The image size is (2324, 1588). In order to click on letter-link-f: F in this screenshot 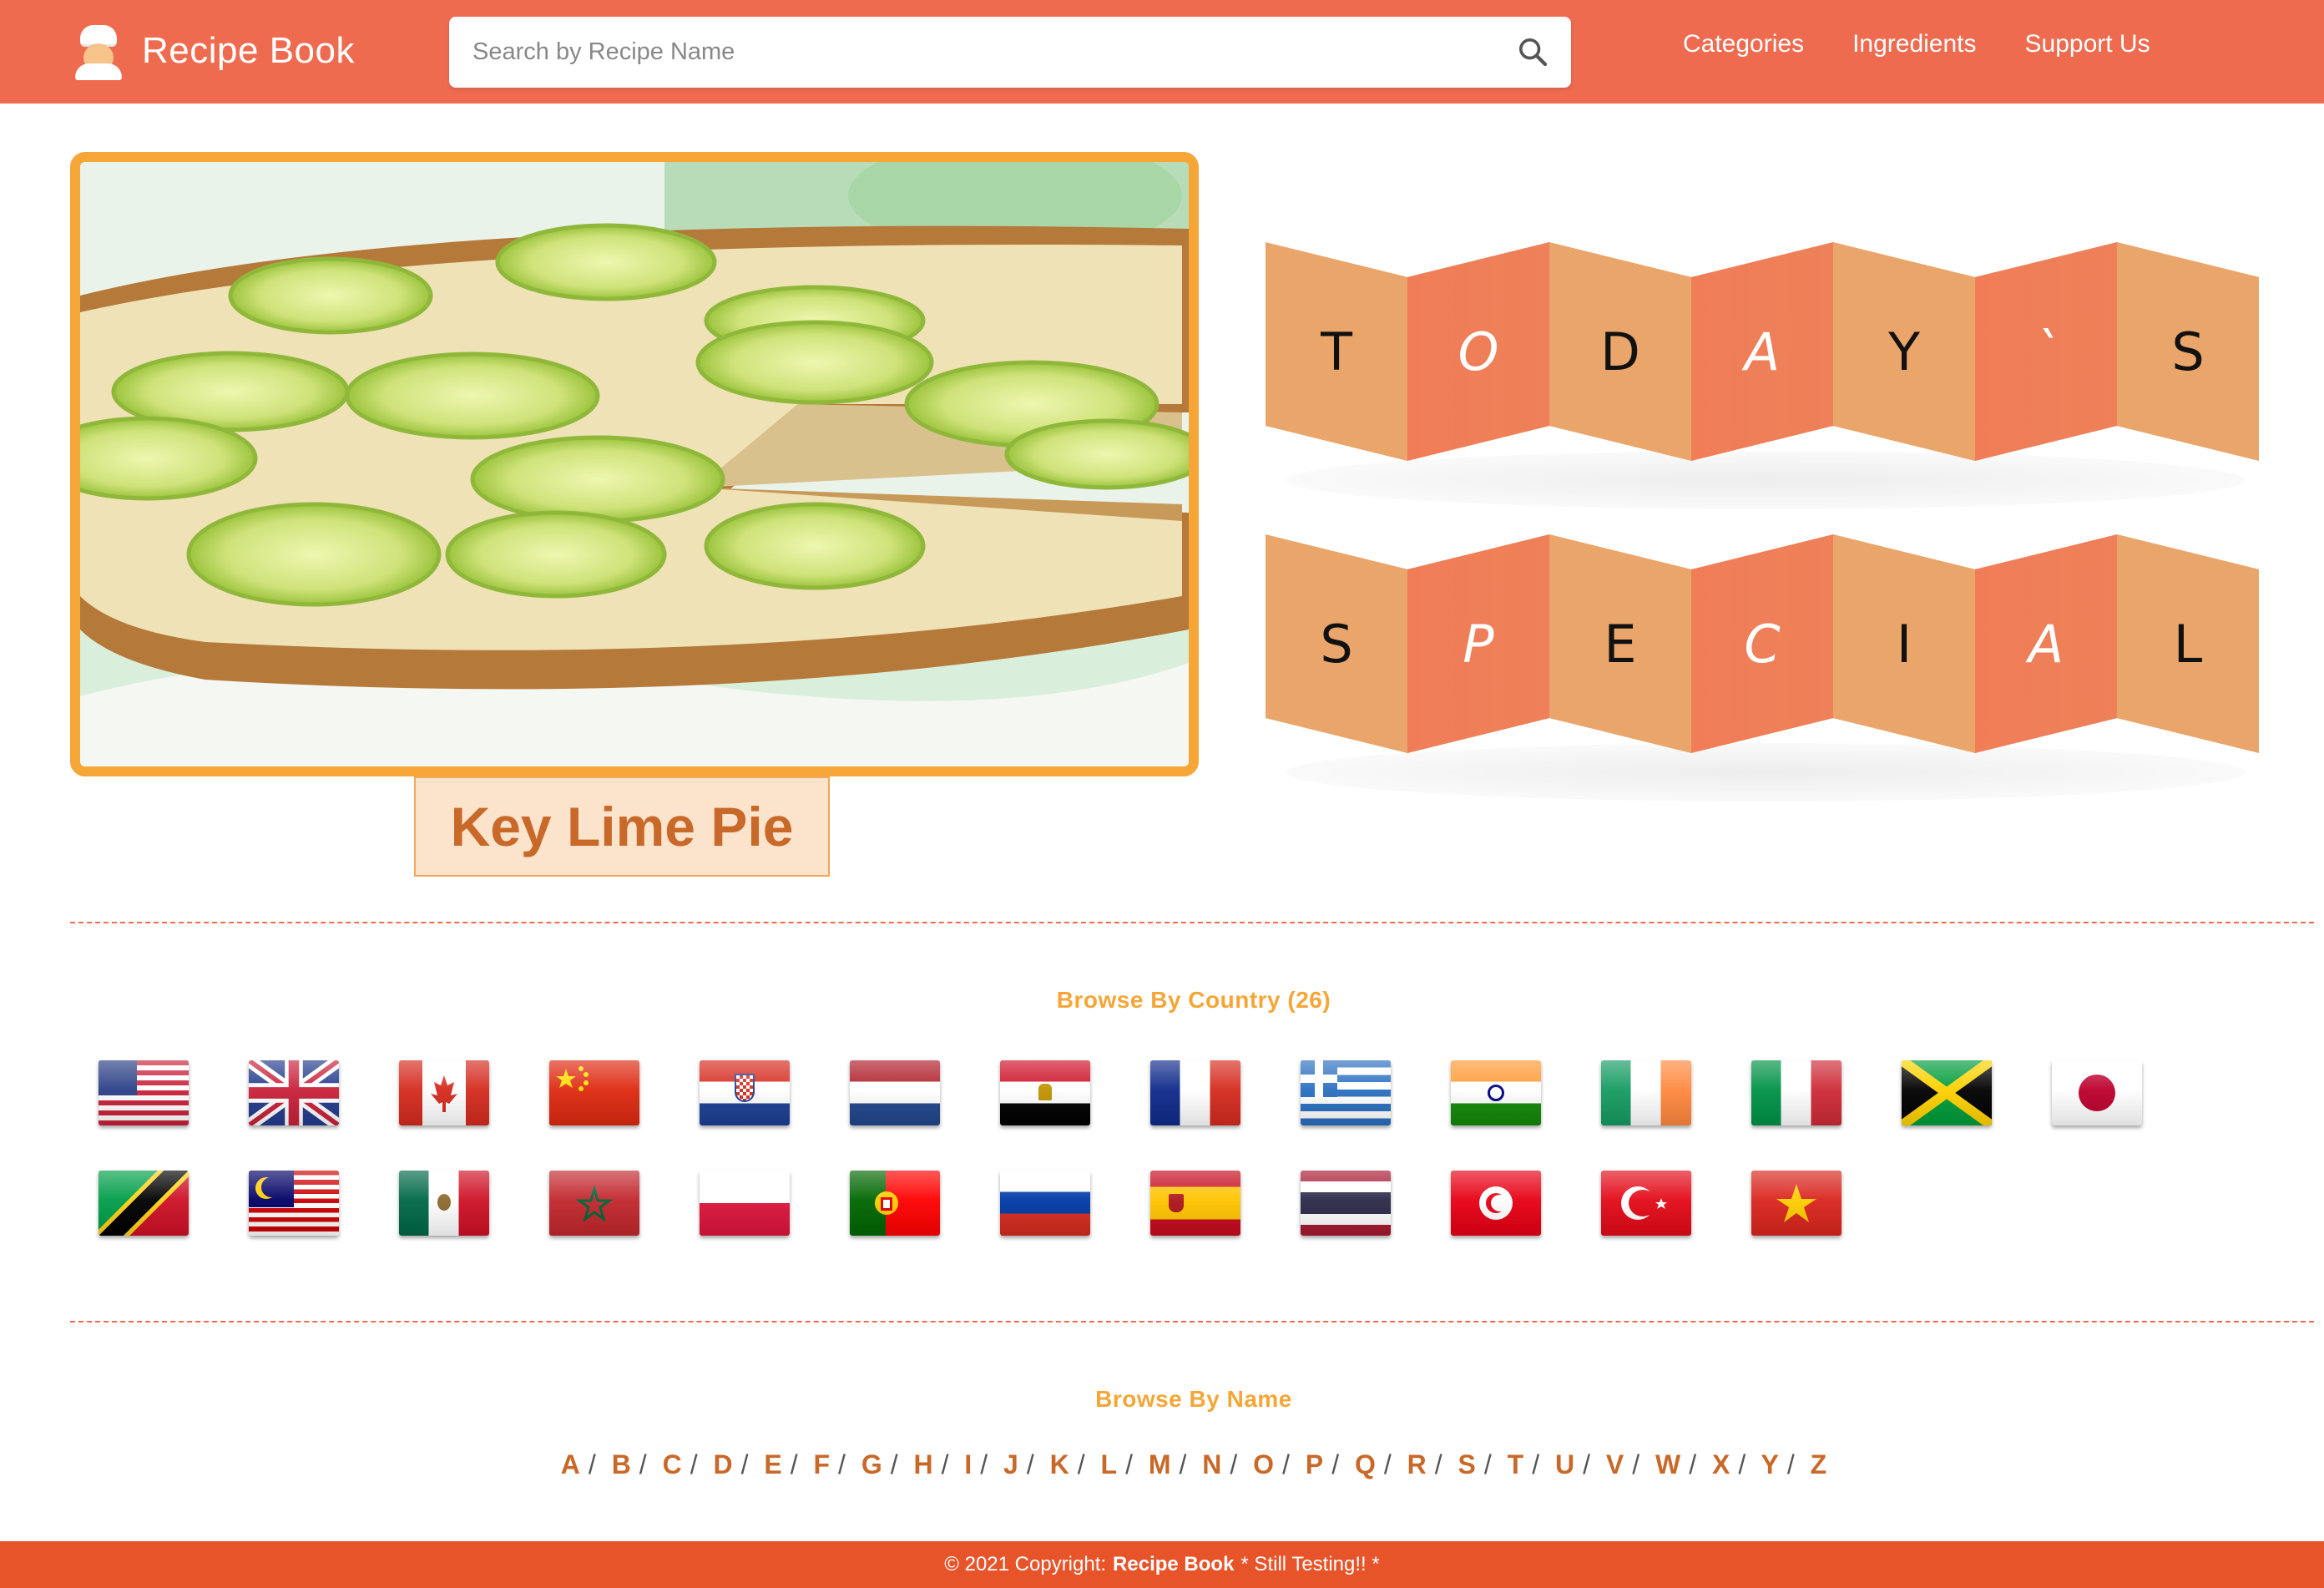, I will do `click(821, 1464)`.